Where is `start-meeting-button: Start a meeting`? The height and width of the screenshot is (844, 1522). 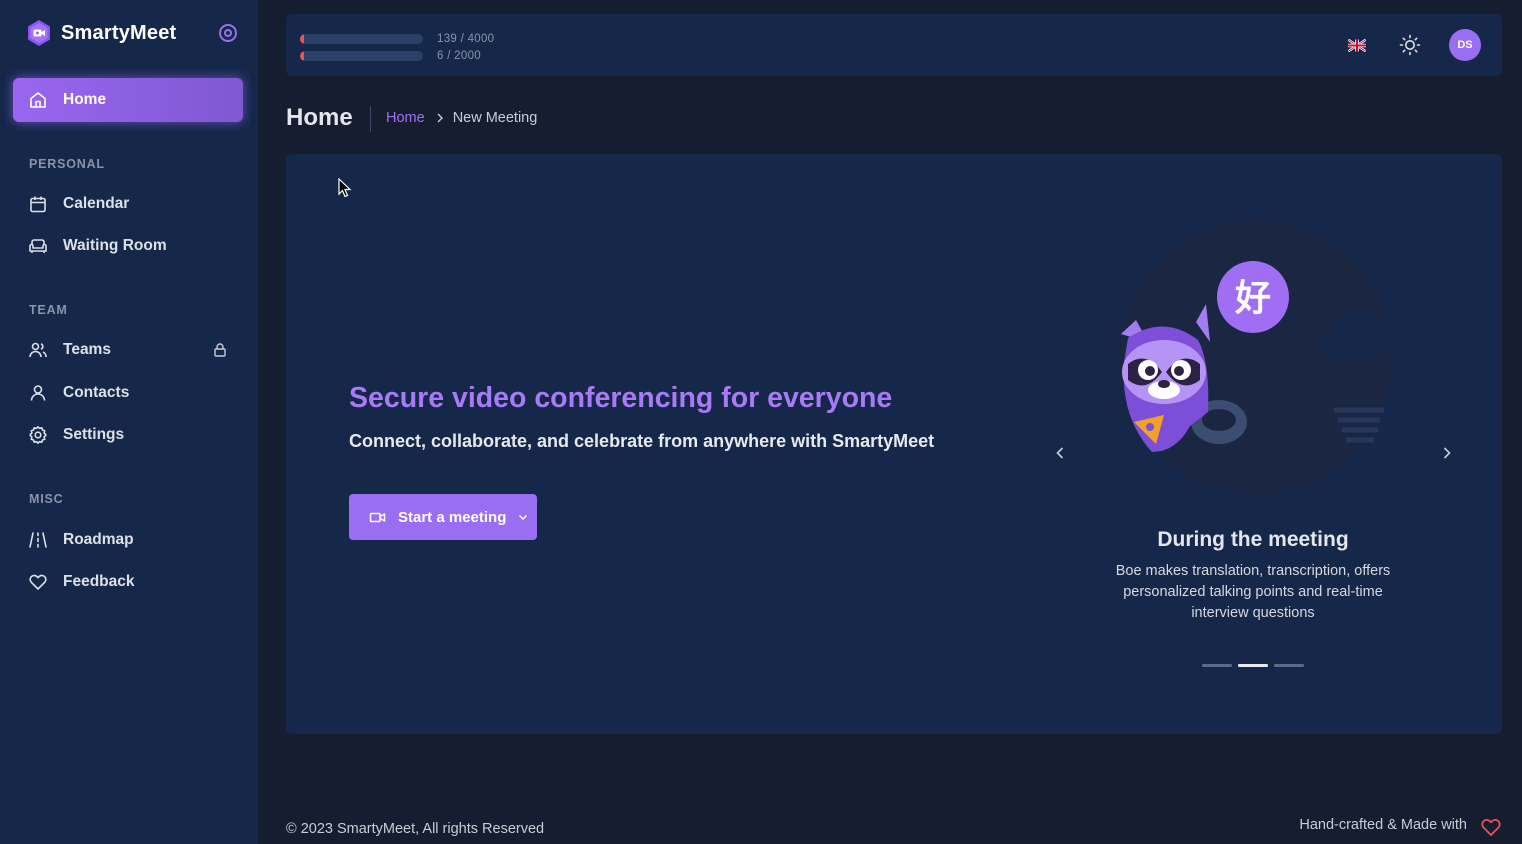
start-meeting-button: Start a meeting is located at coordinates (443, 517).